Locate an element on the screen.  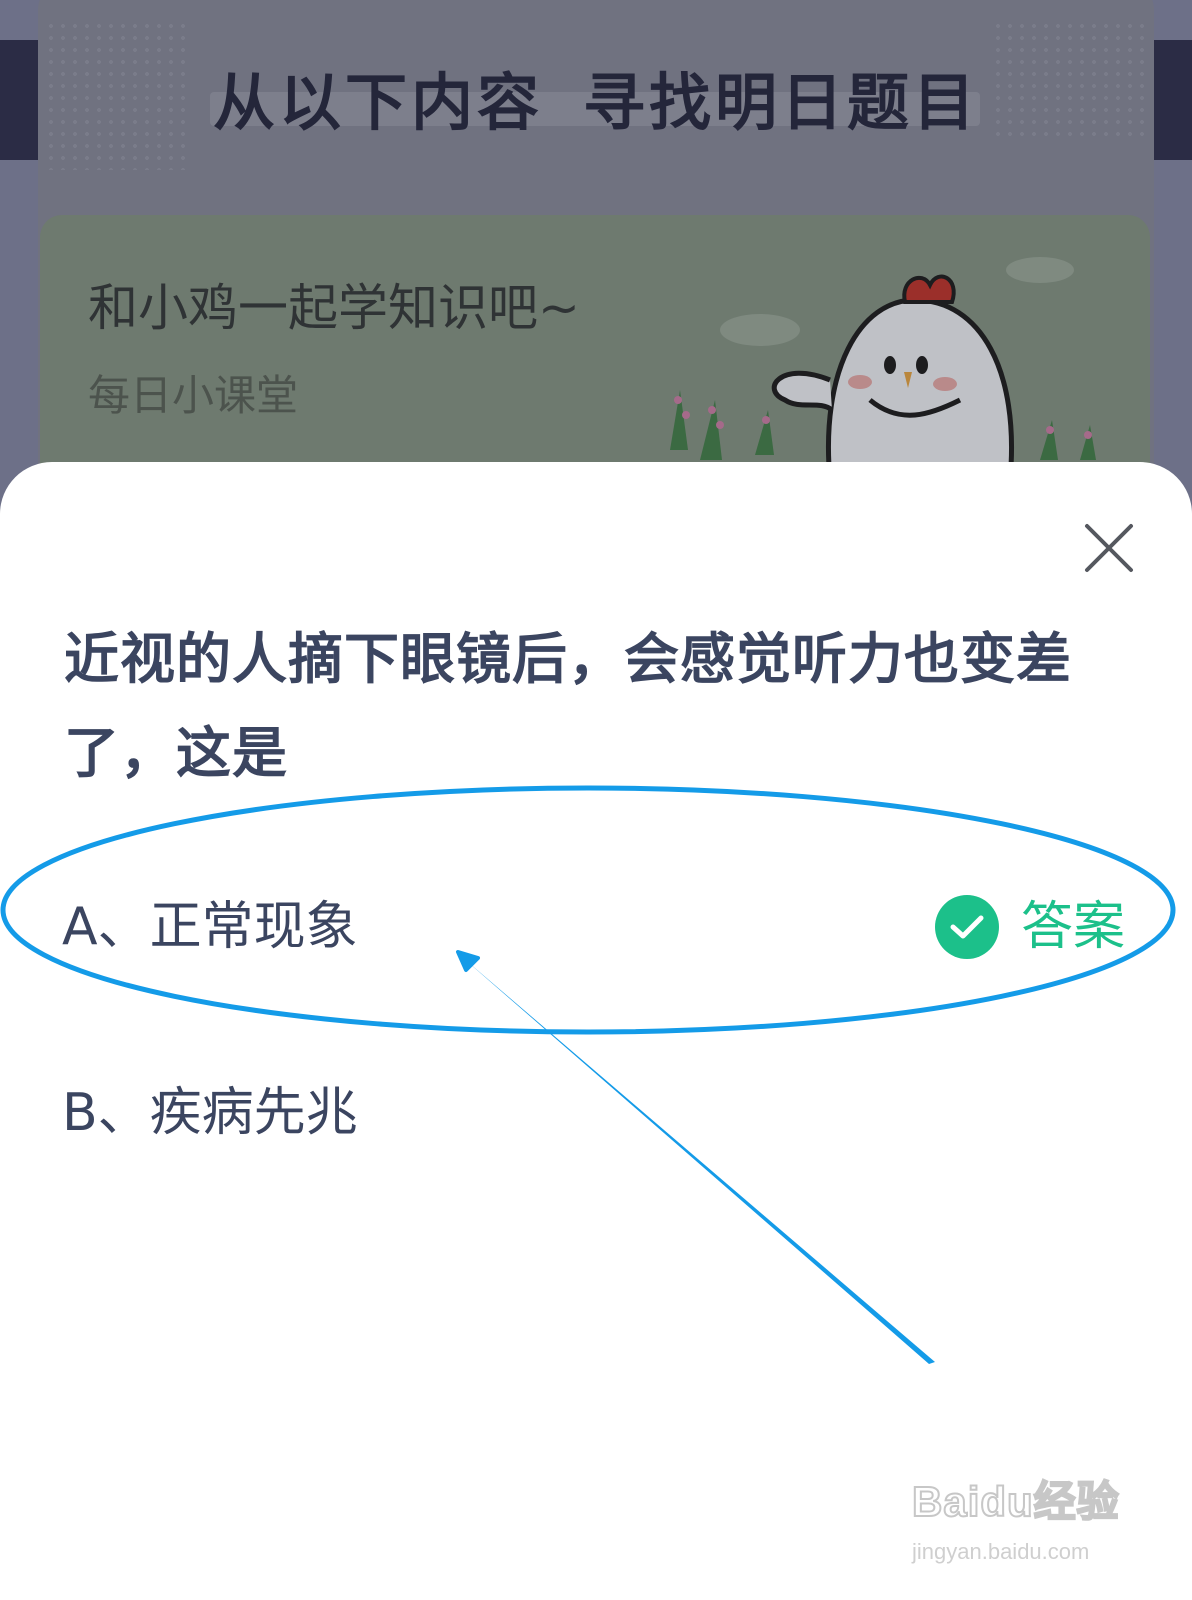
lesson-card-title: 和小鸡一起学知识吧~ is located at coordinates (334, 308).